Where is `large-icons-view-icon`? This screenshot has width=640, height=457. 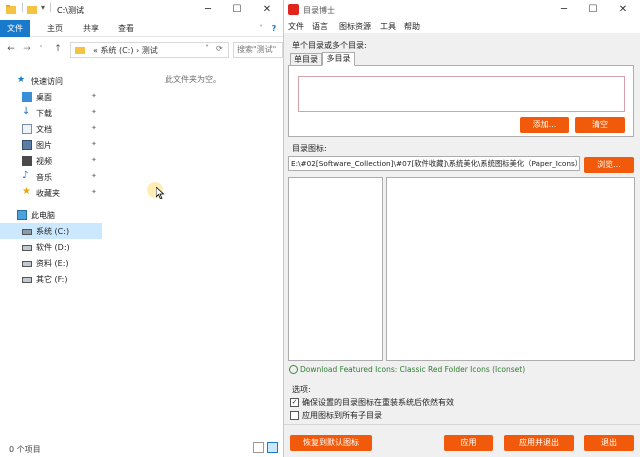
large-icons-view-icon is located at coordinates (272, 447).